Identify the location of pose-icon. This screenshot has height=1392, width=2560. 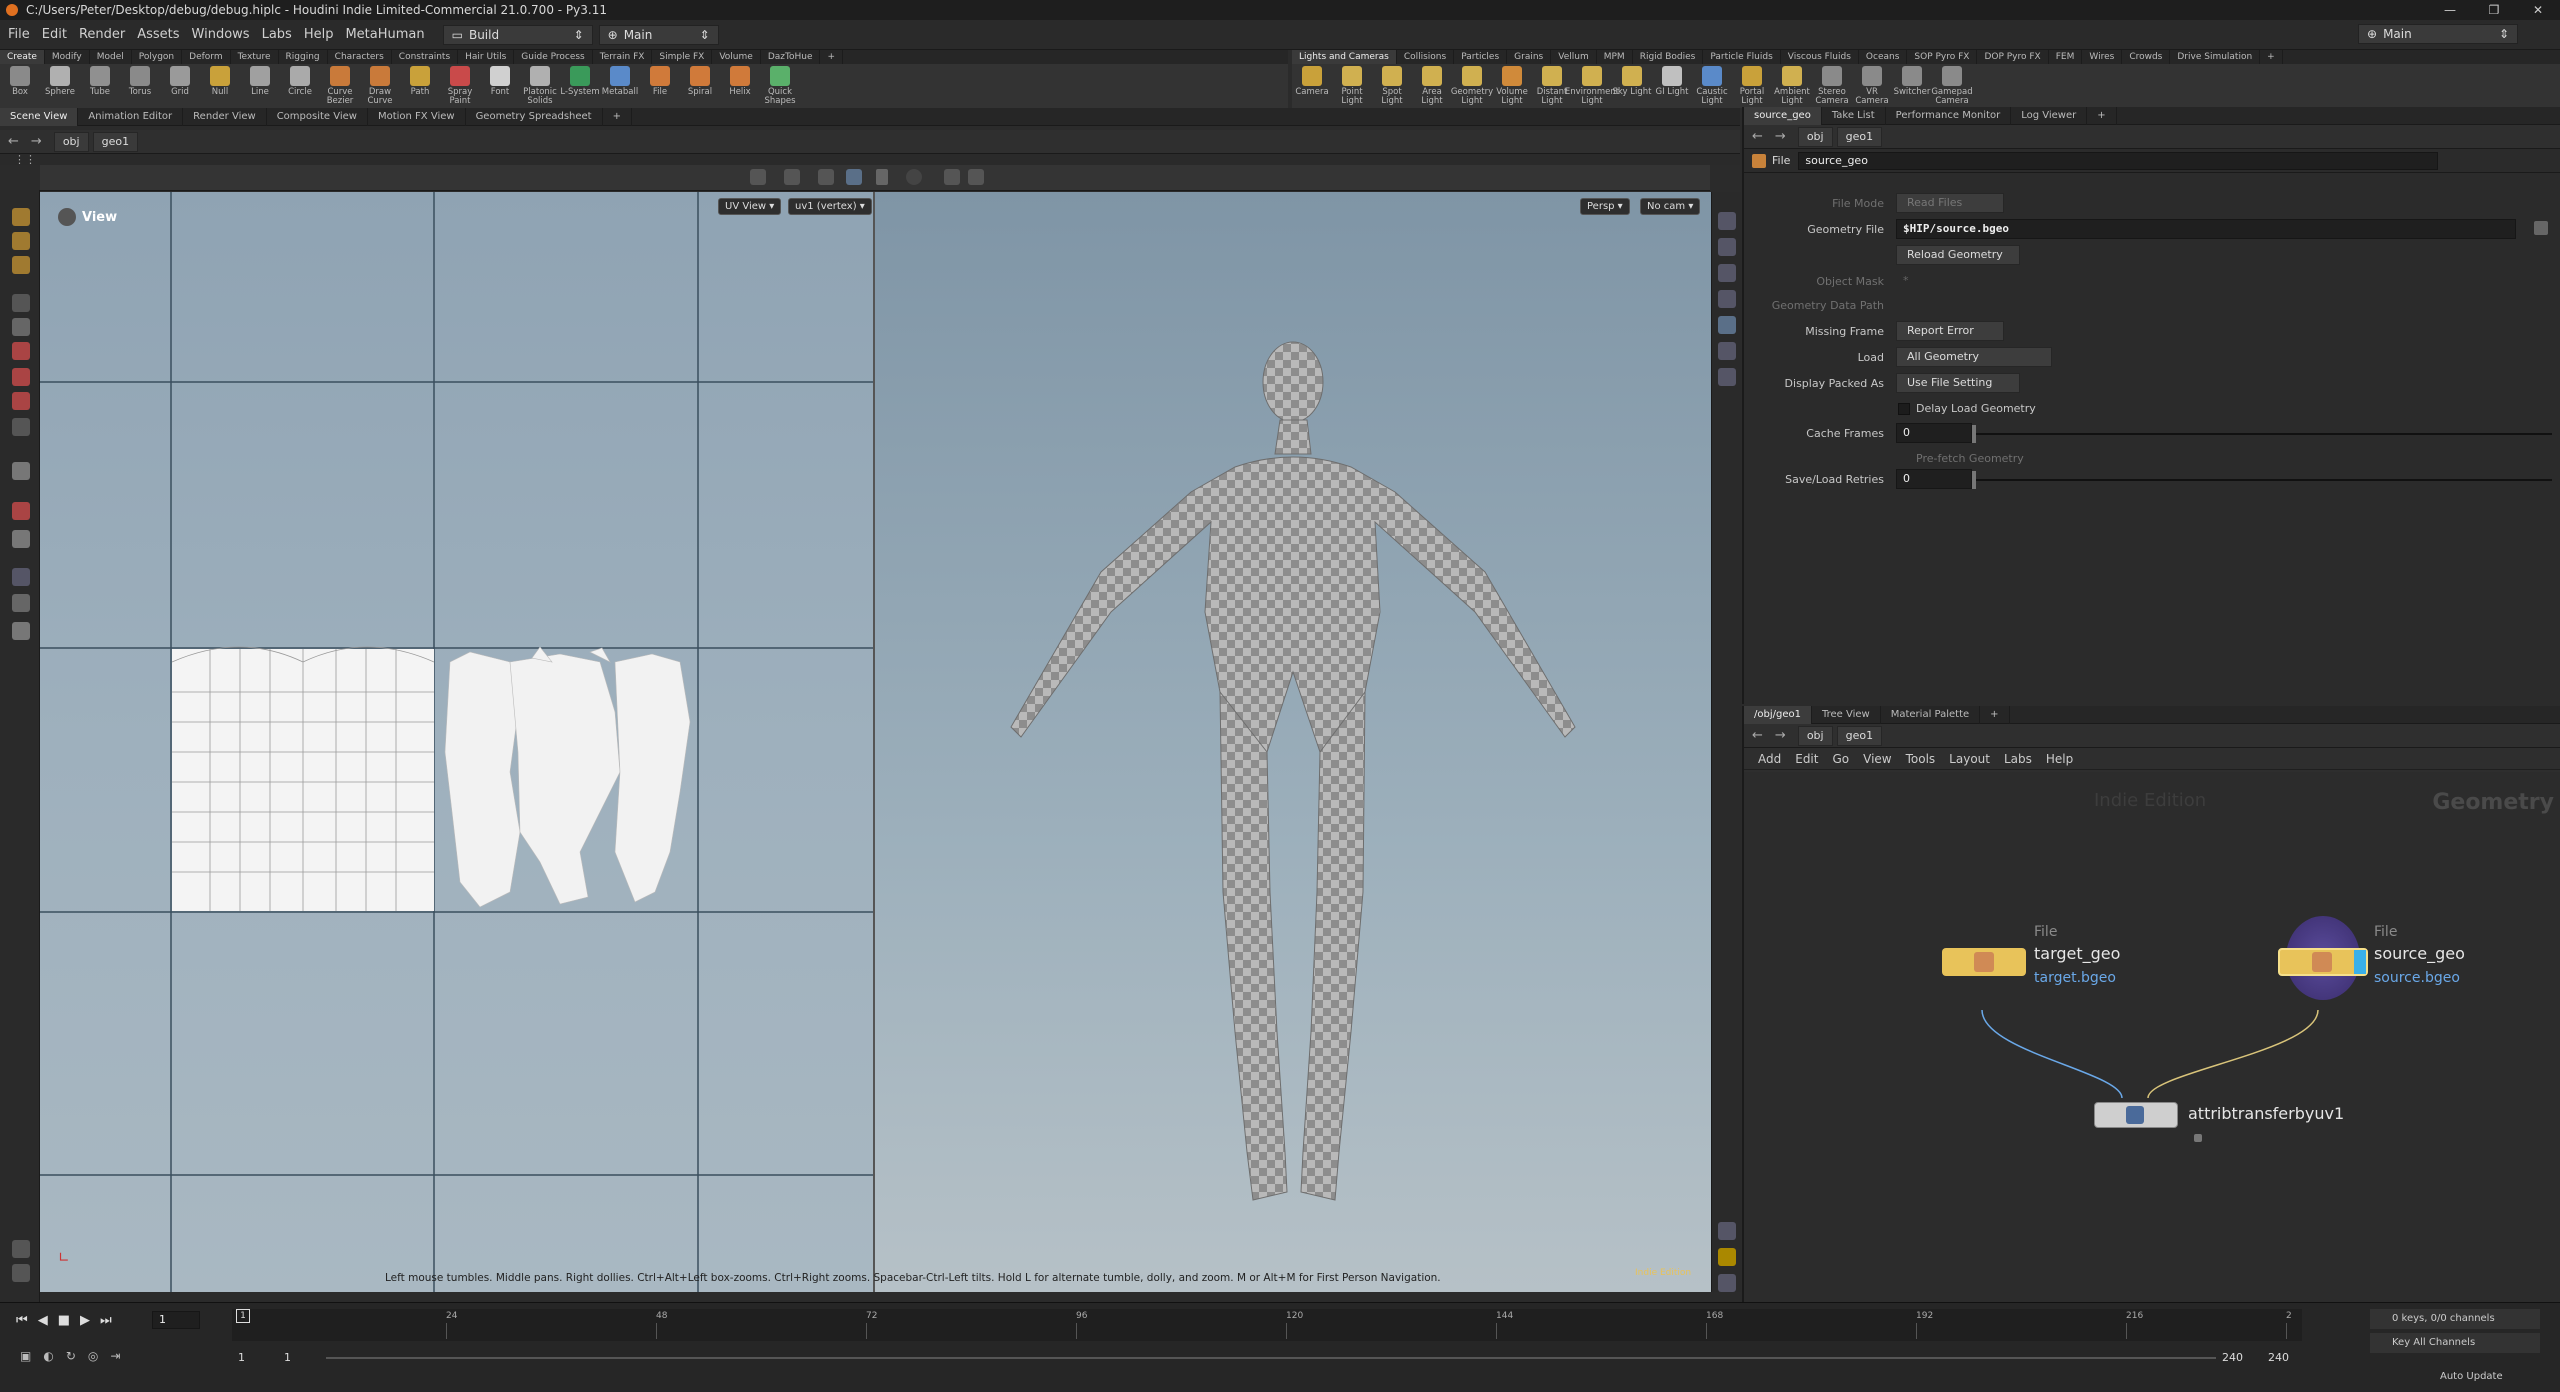
(21, 471).